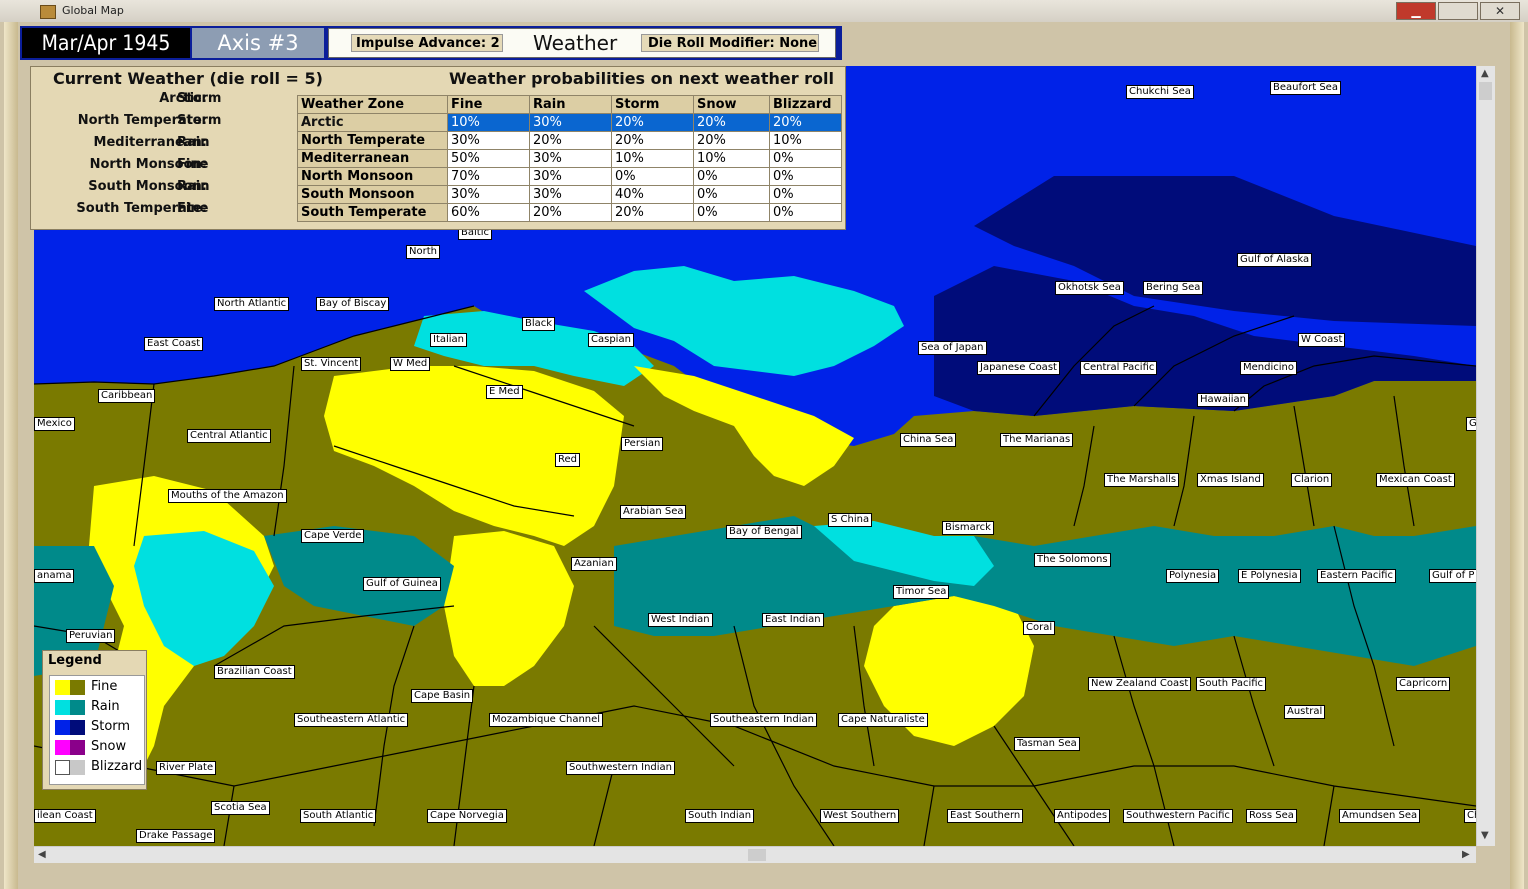  Describe the element at coordinates (1471, 424) in the screenshot. I see `map-label: G` at that location.